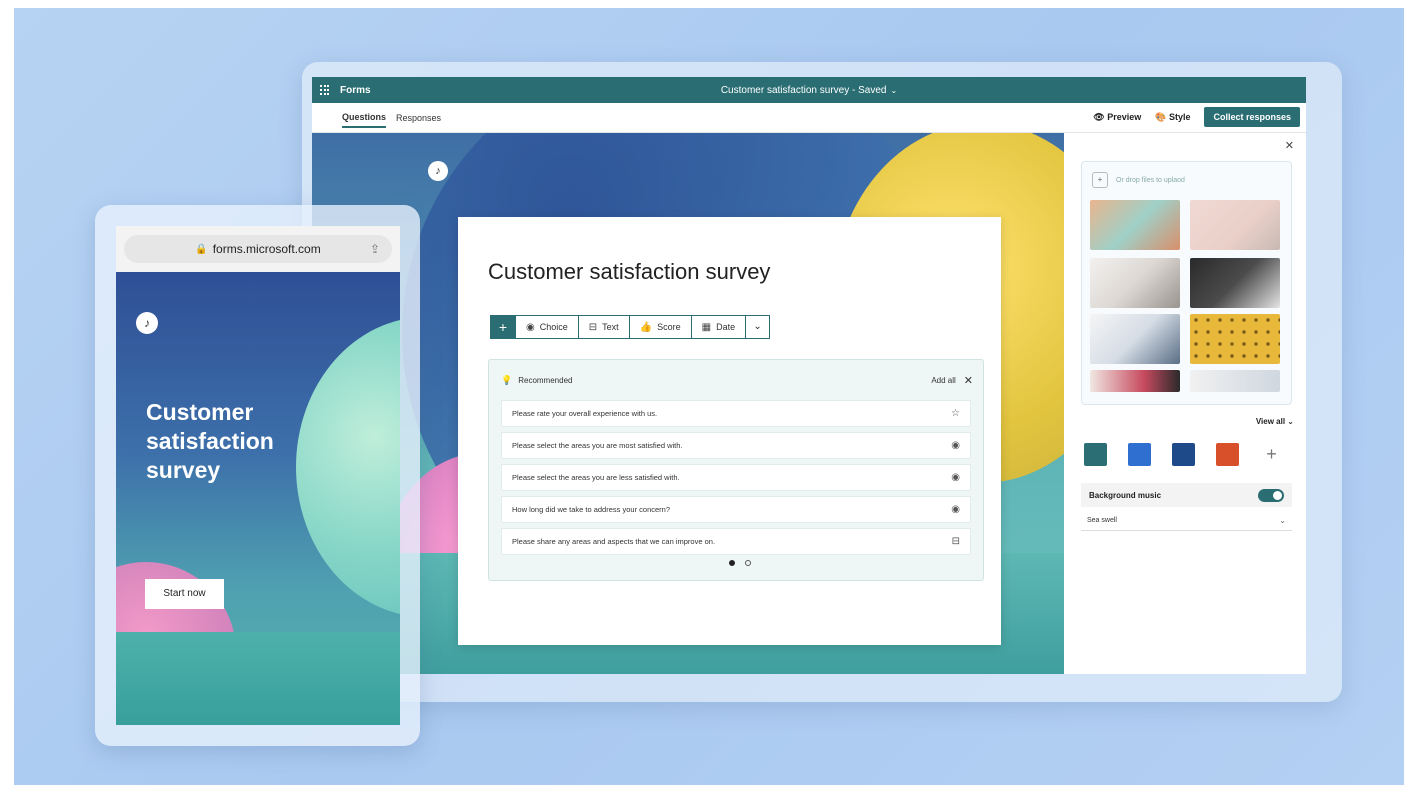 The image size is (1416, 787). I want to click on background-music-toggle, so click(1271, 495).